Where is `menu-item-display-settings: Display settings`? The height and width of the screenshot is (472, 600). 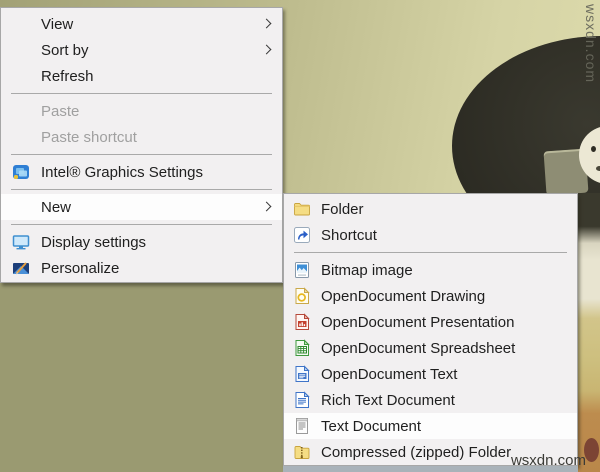 menu-item-display-settings: Display settings is located at coordinates (141, 242).